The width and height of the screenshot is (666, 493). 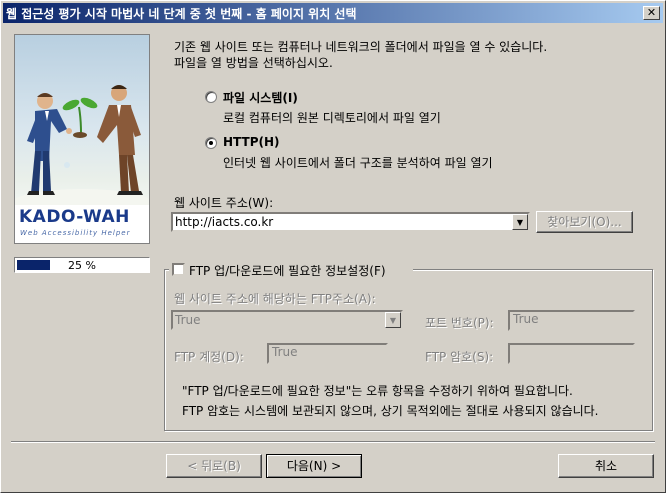 I want to click on ftp-address-value: True, so click(x=188, y=320).